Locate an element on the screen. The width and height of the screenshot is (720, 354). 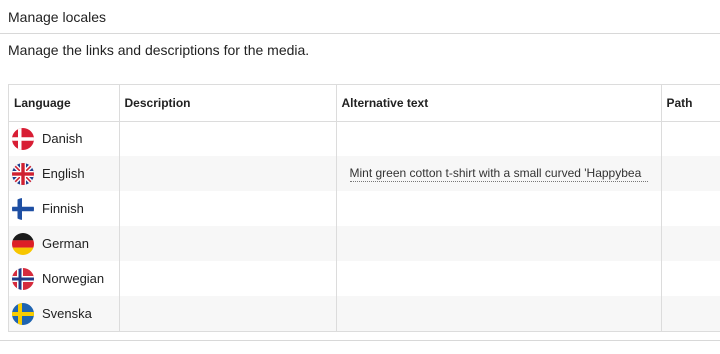
column-header-alternative-text: Alternative text is located at coordinates (499, 103).